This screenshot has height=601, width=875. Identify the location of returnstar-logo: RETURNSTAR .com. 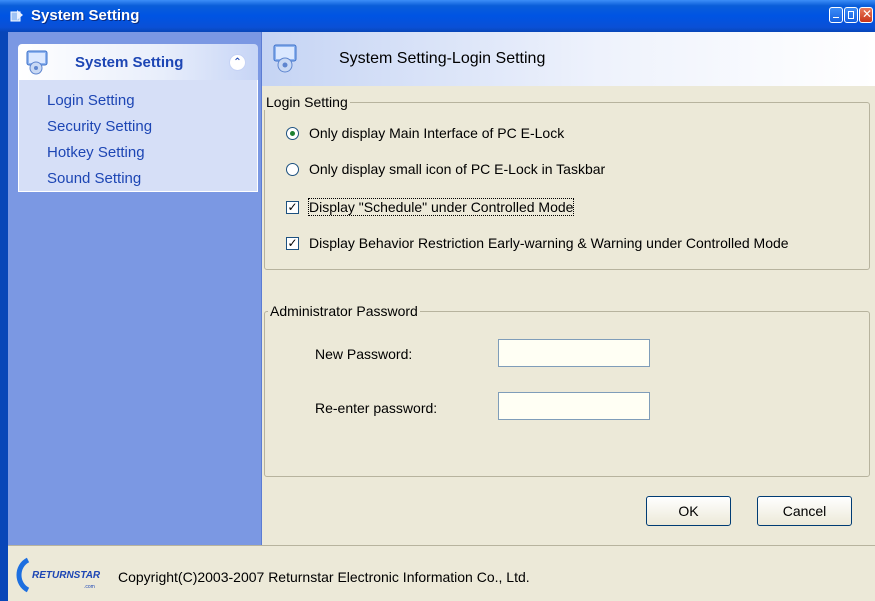
(58, 575).